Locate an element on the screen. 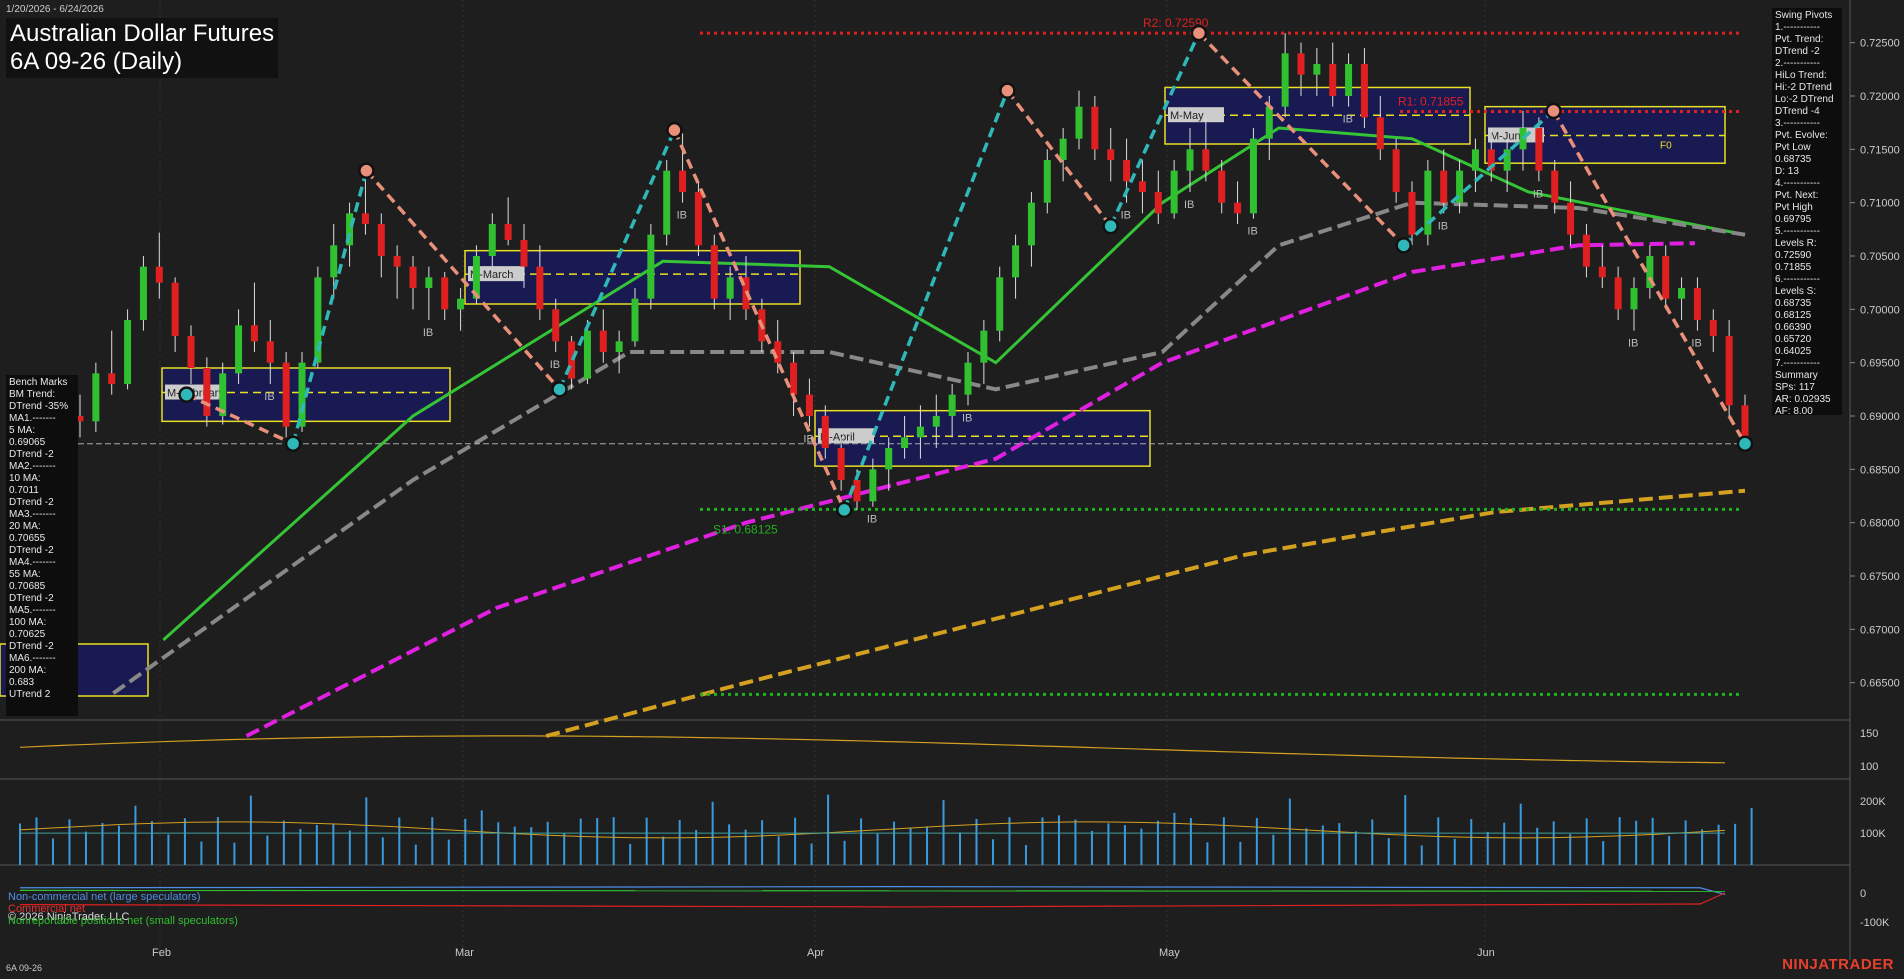  cot-commercial-line is located at coordinates (872, 900).